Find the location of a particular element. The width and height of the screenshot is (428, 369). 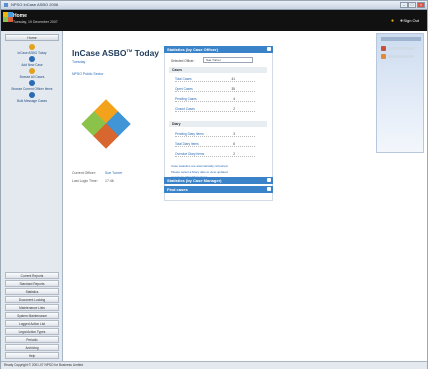

nav-maintenance-lists: Maintenance Lists is located at coordinates (32, 307).